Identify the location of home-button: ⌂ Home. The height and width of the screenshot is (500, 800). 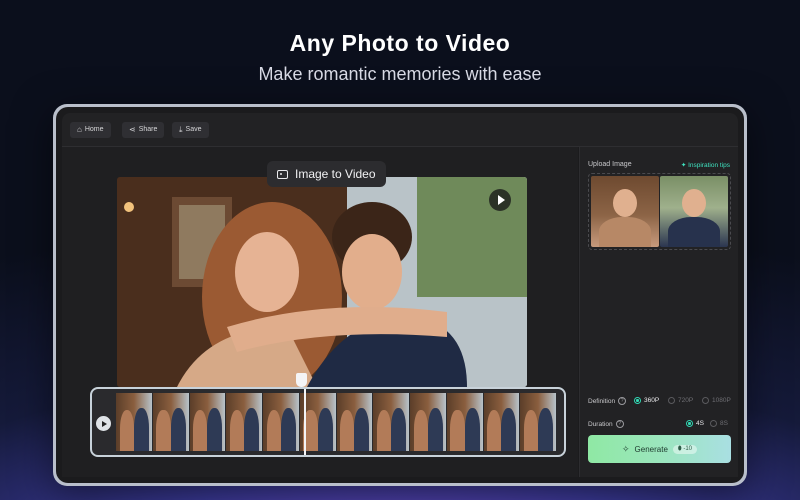
(90, 130).